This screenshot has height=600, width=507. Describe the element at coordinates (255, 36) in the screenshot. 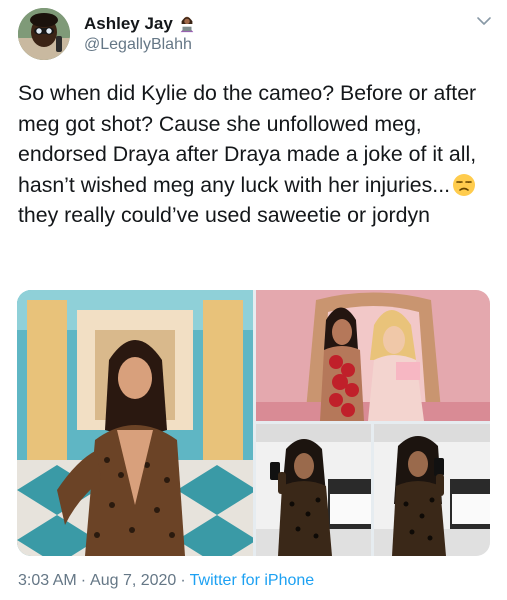

I see `tweet-header: Ashley Jay @LegallyBlahh` at that location.